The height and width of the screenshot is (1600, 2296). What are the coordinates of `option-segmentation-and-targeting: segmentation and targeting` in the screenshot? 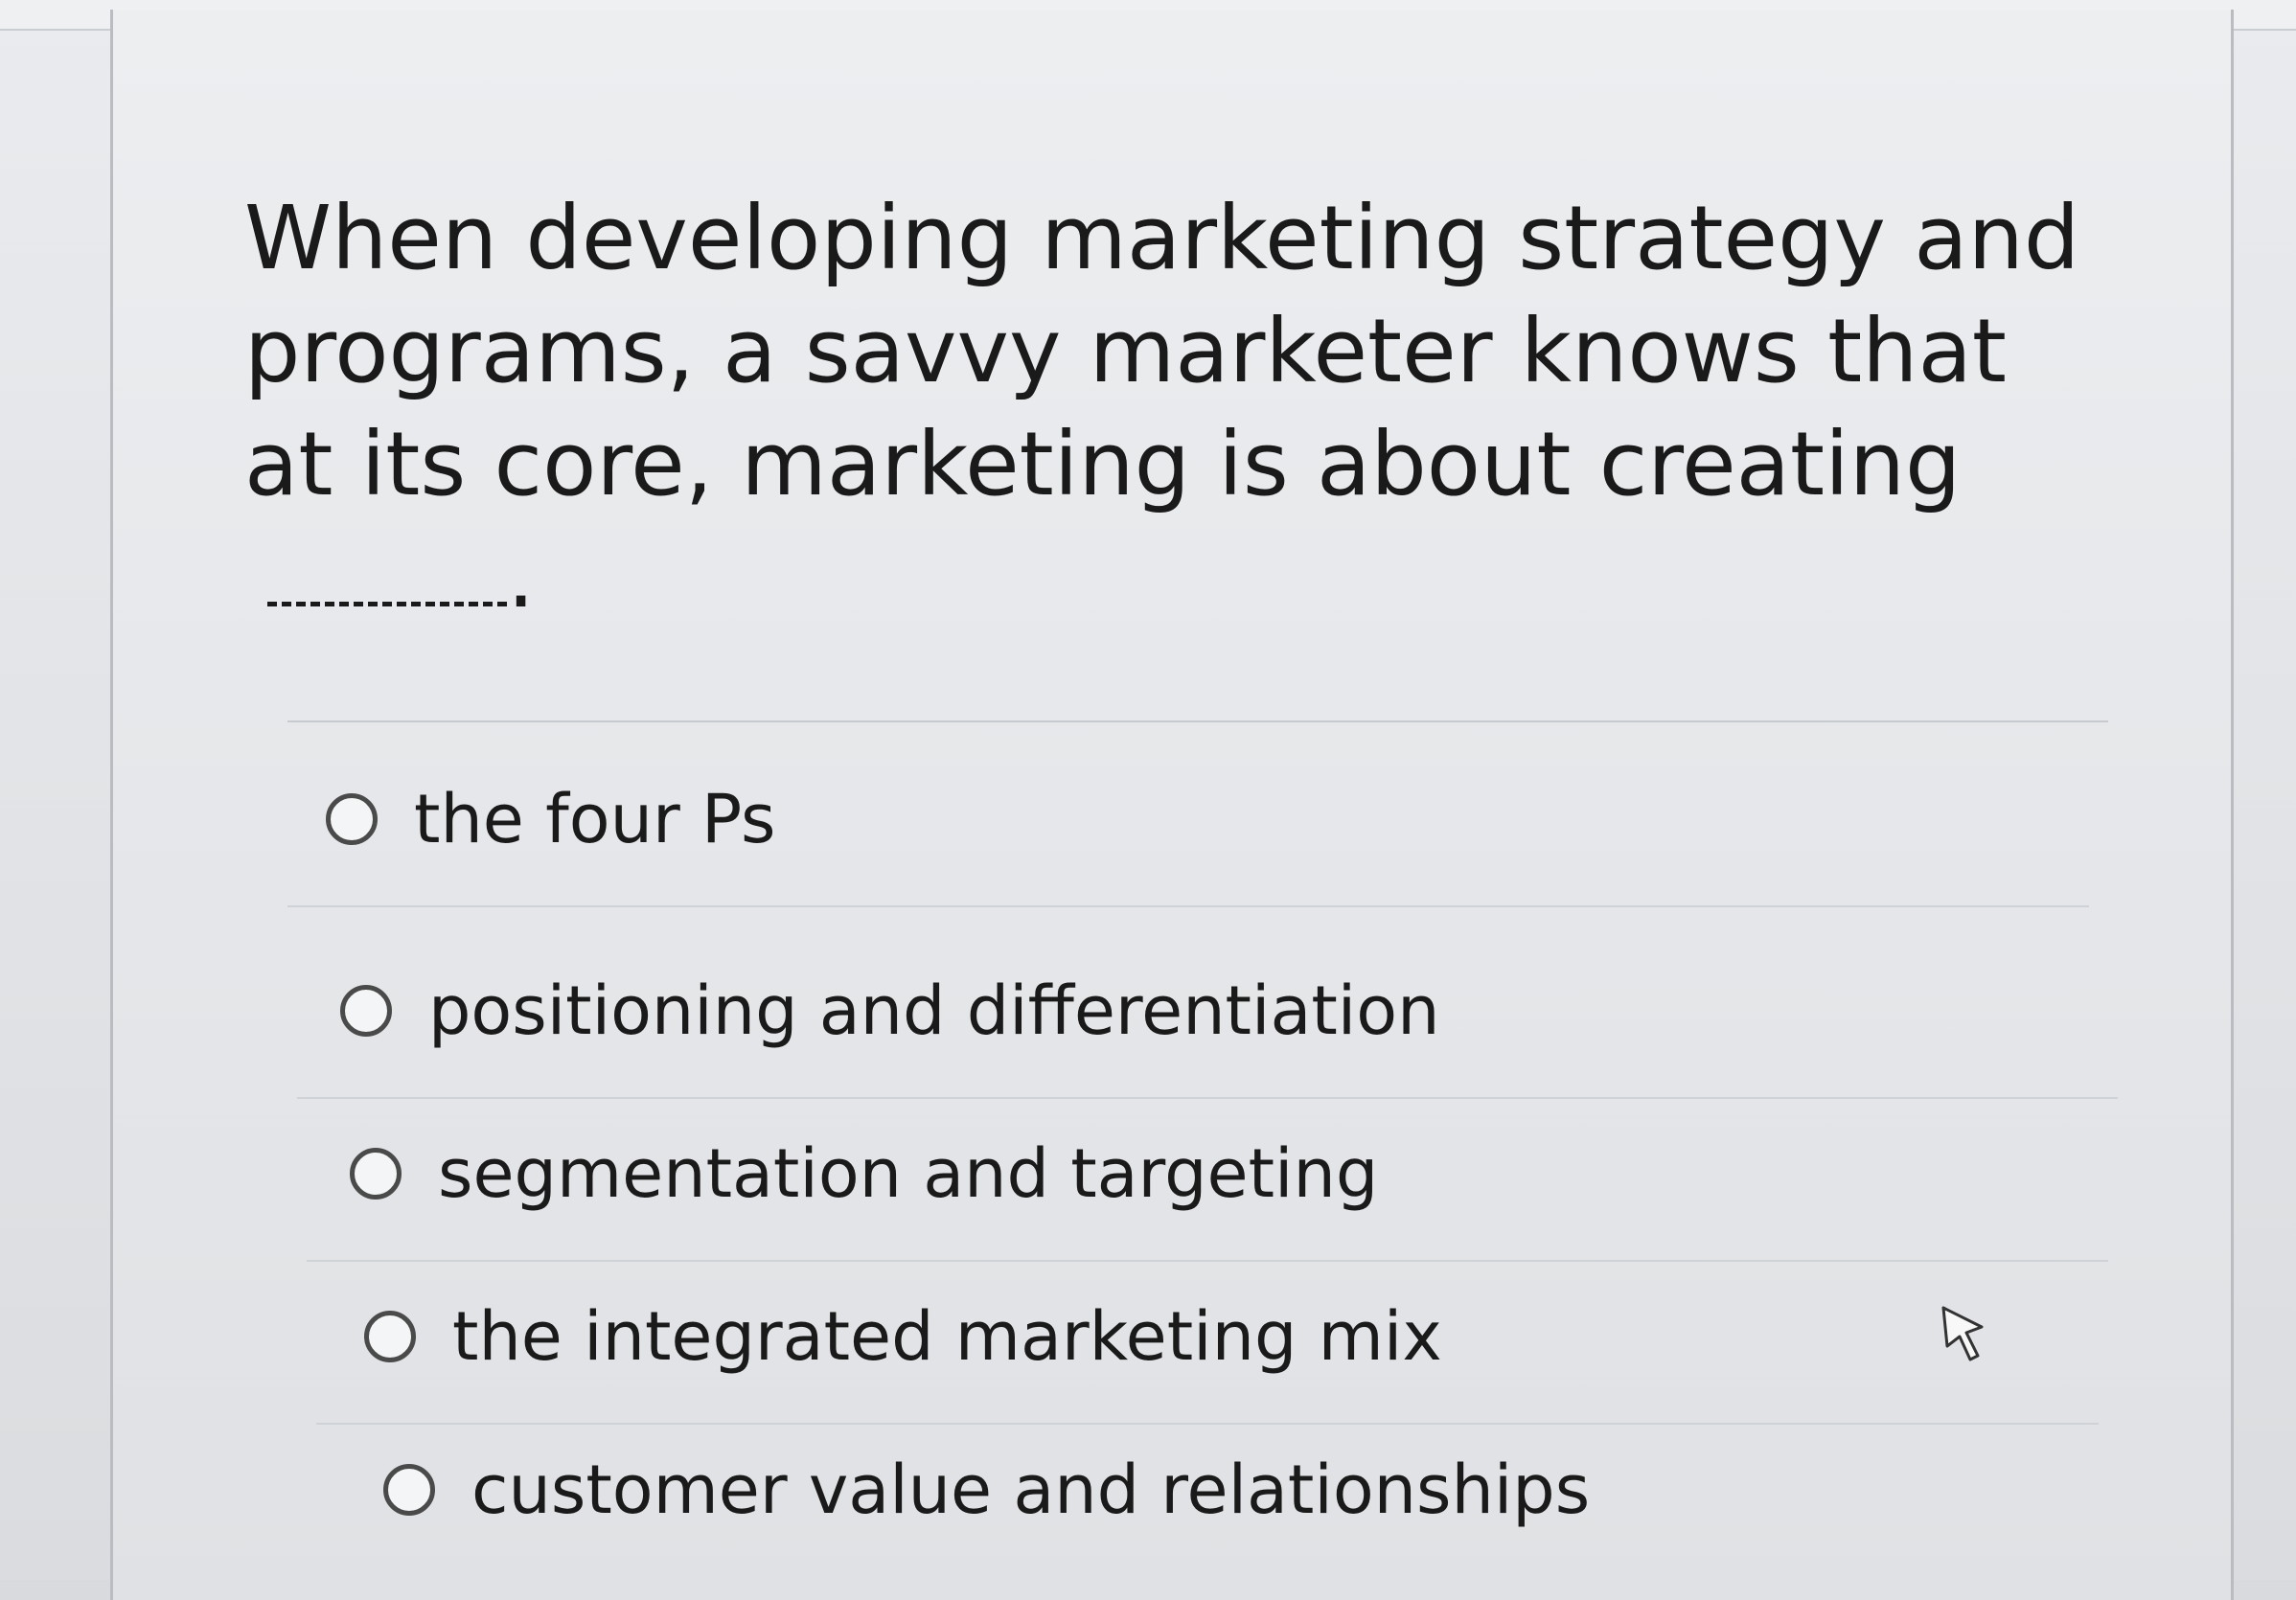 It's located at (864, 1173).